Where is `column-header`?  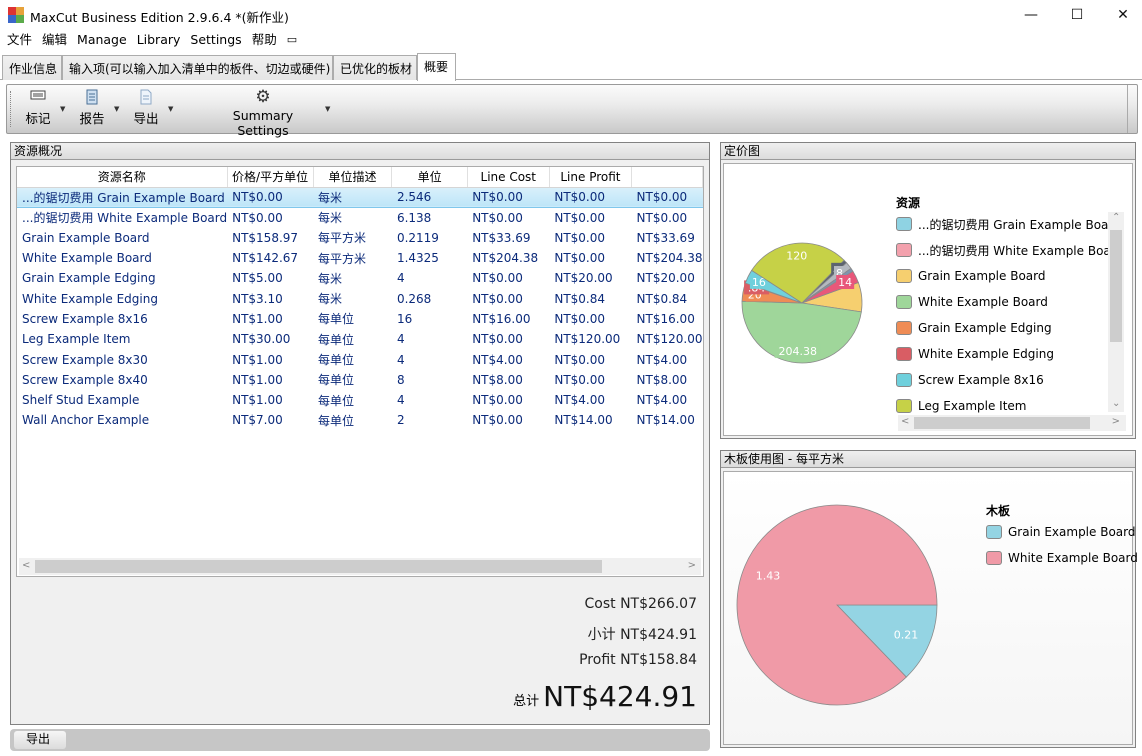
column-header is located at coordinates (667, 177).